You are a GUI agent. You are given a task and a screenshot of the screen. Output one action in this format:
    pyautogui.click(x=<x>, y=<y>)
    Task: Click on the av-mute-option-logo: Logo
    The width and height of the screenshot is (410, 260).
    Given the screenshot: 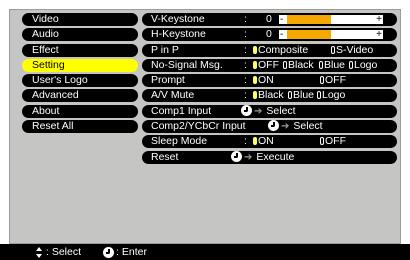 What is the action you would take?
    pyautogui.click(x=331, y=95)
    